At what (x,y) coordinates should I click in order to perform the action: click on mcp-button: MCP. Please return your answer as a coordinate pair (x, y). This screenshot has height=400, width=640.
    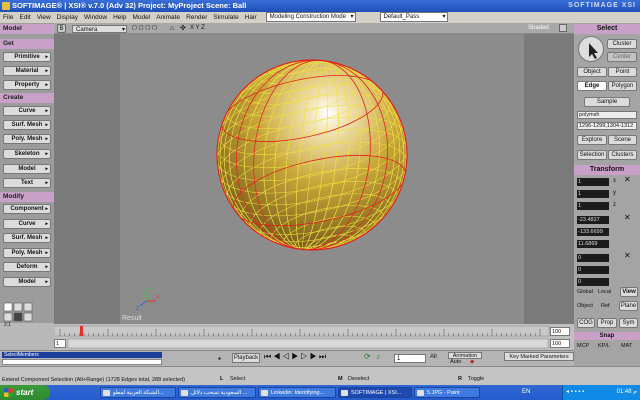
    Looking at the image, I should click on (583, 346).